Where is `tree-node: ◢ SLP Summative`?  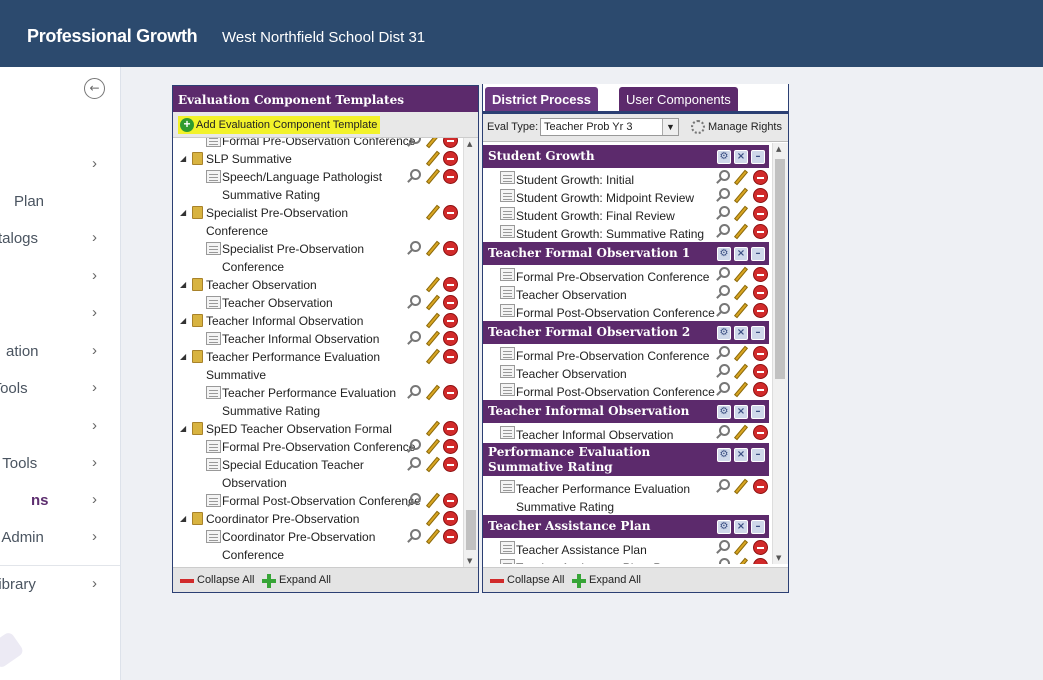 tree-node: ◢ SLP Summative is located at coordinates (318, 159).